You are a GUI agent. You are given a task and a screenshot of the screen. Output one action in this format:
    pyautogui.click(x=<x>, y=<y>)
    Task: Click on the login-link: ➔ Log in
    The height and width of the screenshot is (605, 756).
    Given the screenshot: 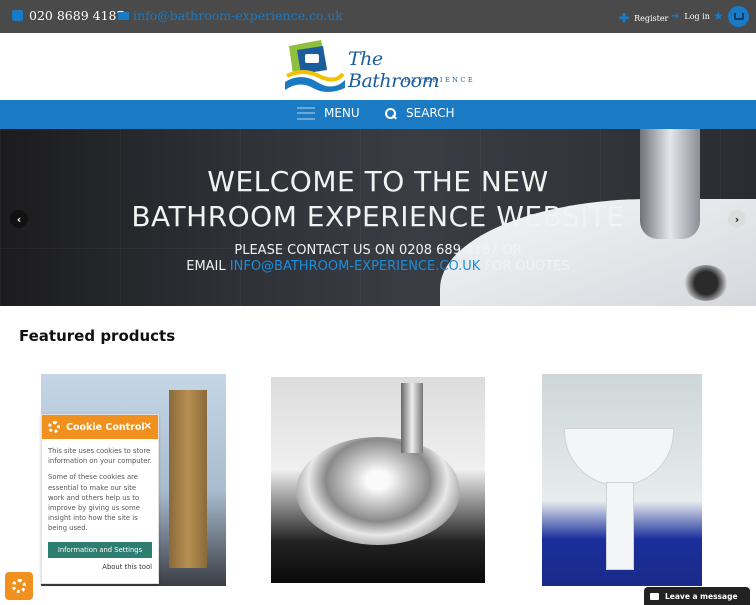 What is the action you would take?
    pyautogui.click(x=690, y=16)
    